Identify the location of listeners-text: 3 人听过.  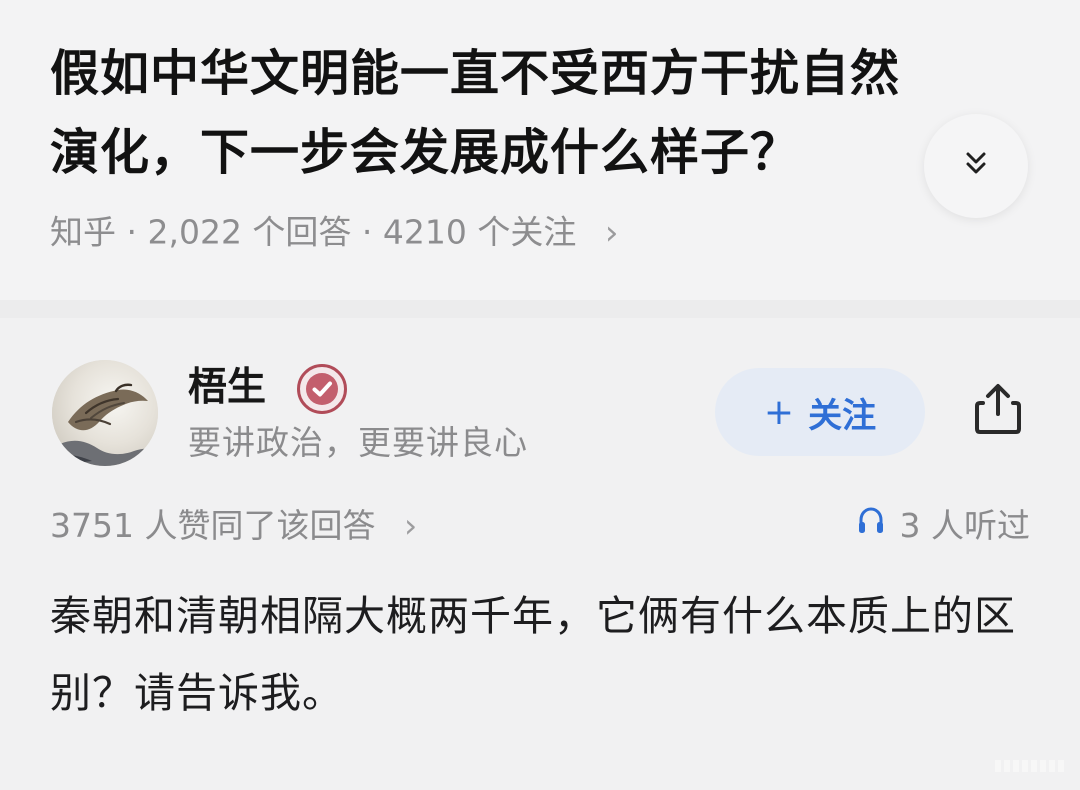
(965, 525).